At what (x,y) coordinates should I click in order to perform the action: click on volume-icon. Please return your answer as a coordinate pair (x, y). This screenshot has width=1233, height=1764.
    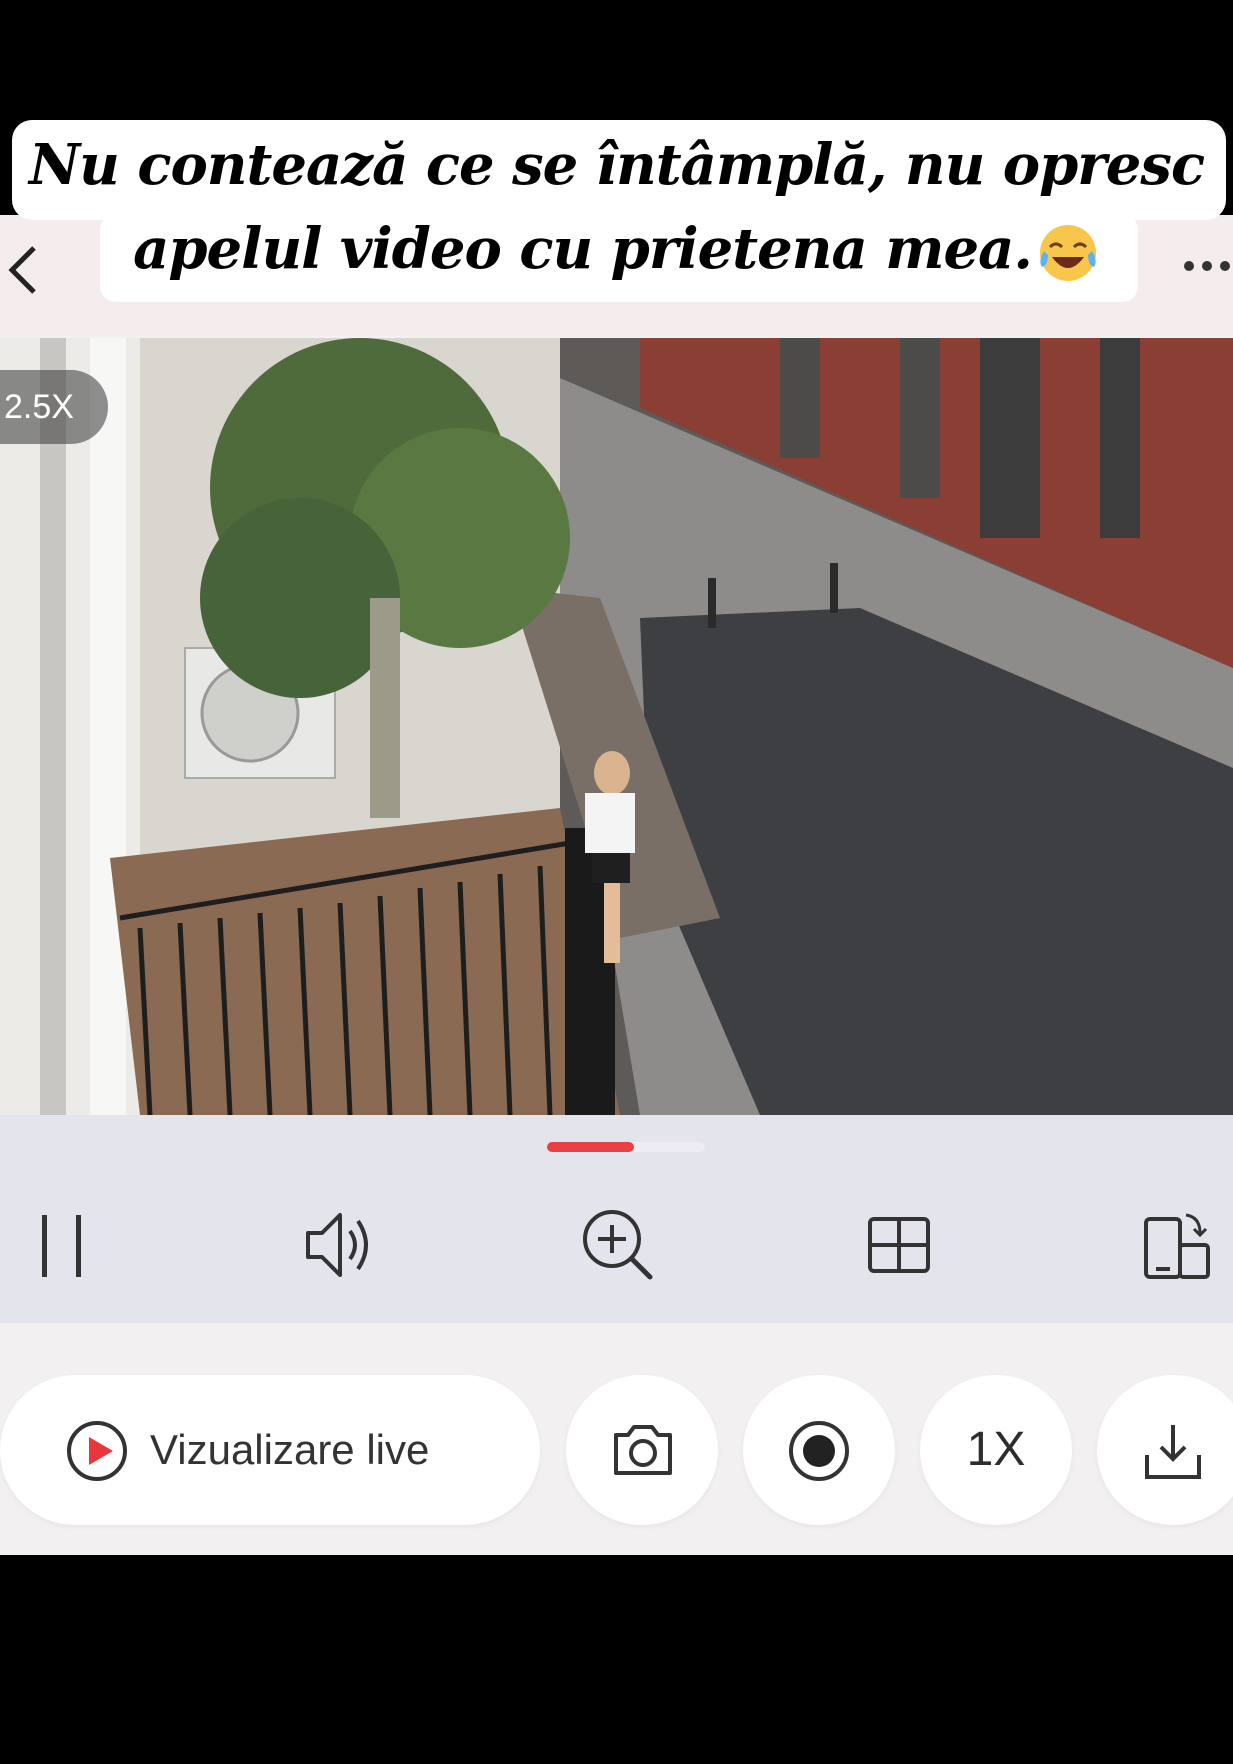
    Looking at the image, I should click on (337, 1245).